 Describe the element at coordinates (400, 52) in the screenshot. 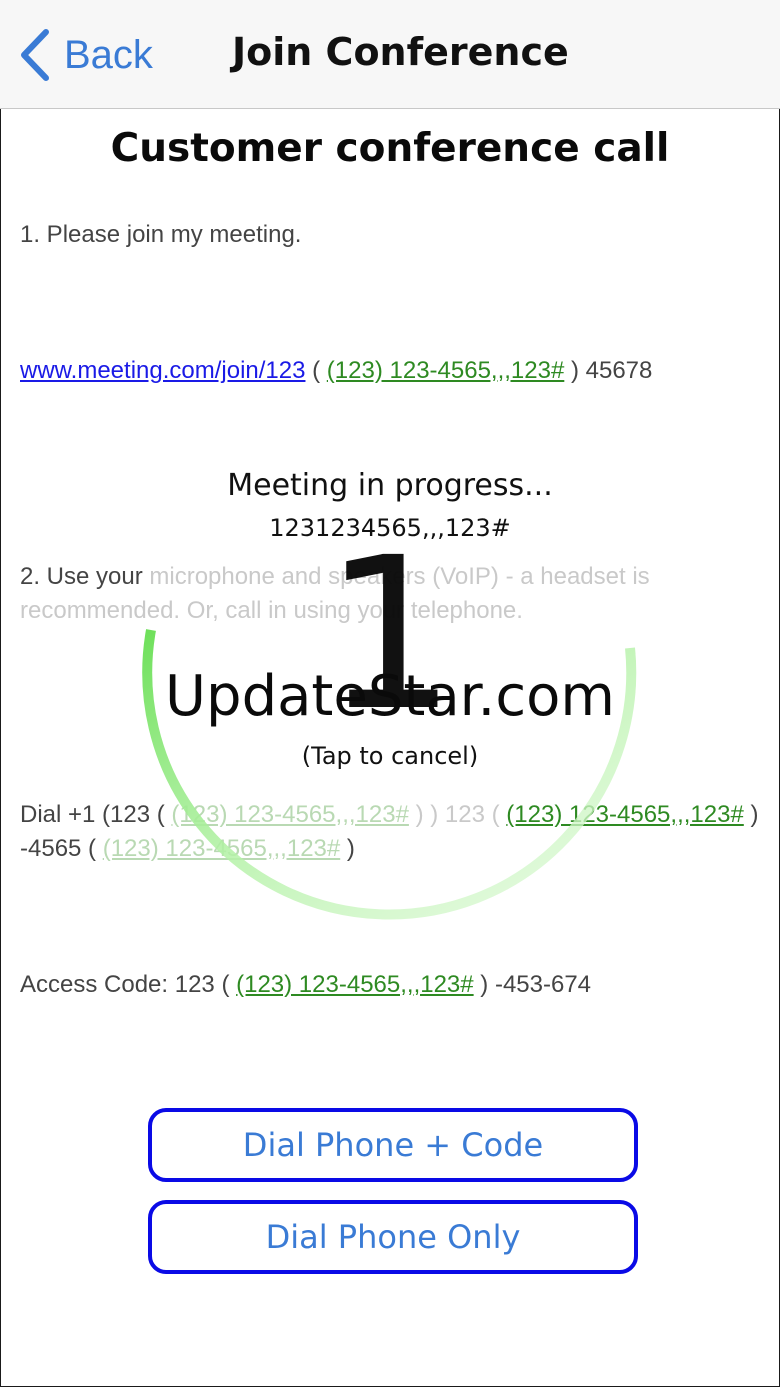

I see `nav-title: Join Conference` at that location.